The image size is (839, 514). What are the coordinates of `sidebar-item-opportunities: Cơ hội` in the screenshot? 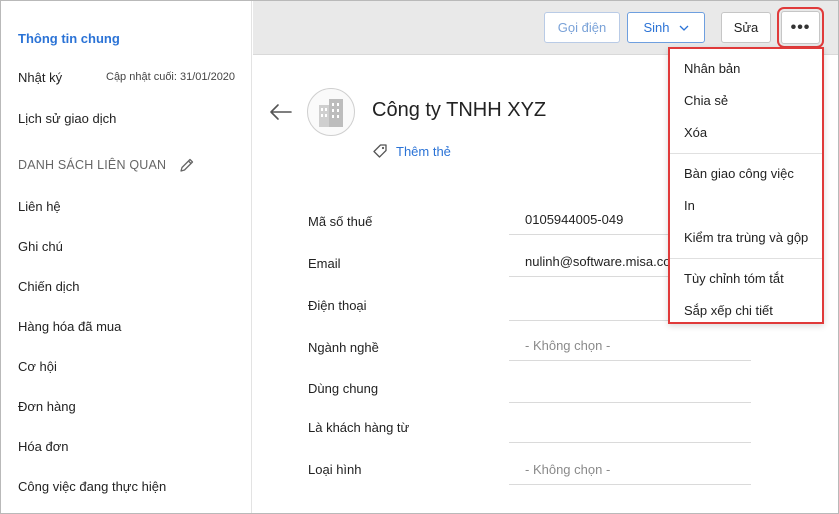 It's located at (37, 366).